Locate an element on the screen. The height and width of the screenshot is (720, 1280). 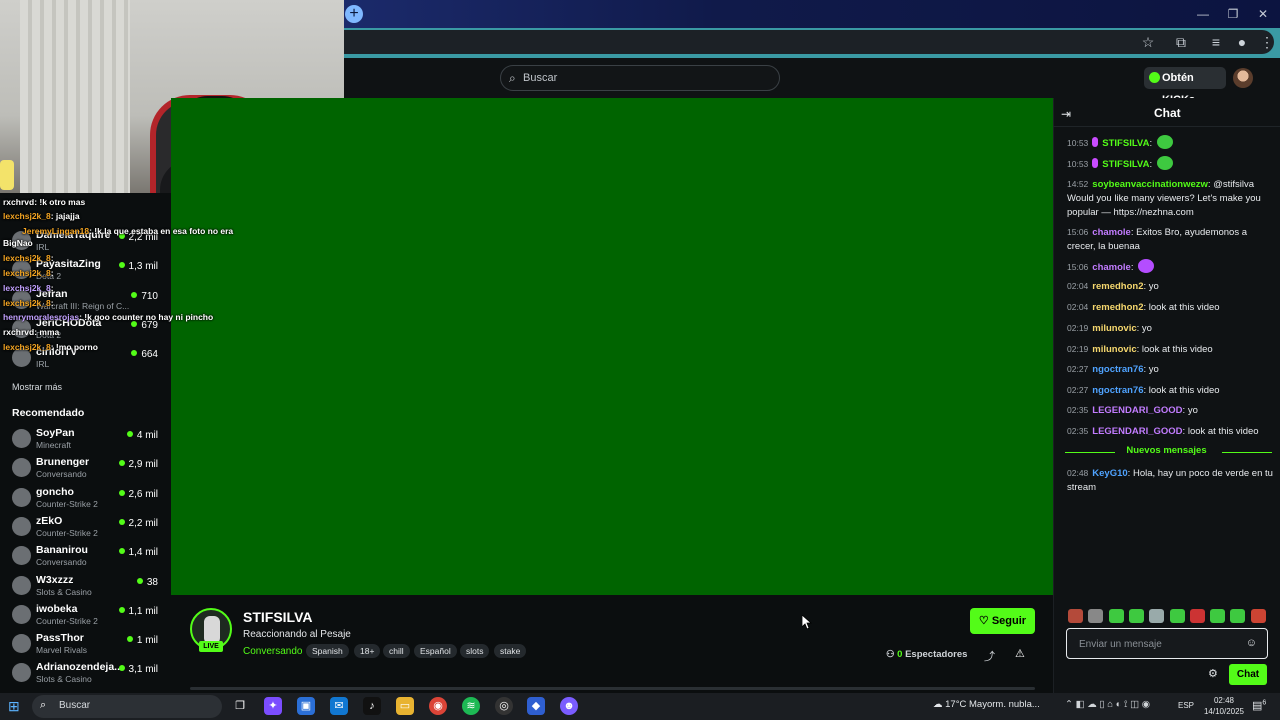
system-tray-icons: ⌃ ◧ ☁ ▯ ⌂ ◐ ⟟ ◫ ◉ is located at coordinates (1107, 704).